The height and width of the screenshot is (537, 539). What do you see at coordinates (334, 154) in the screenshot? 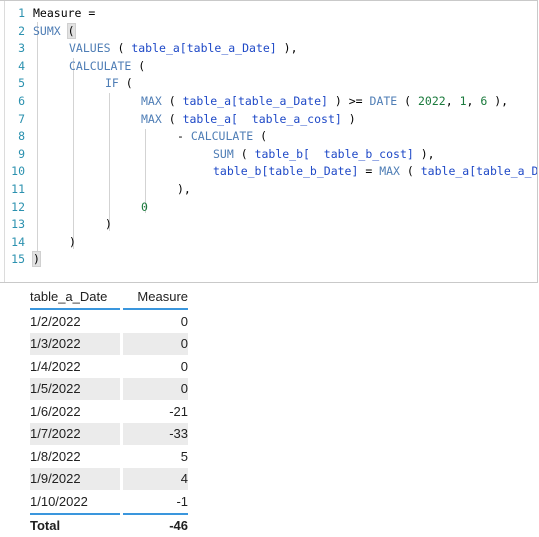
I see `code-token-col: table_b[ table_b_cost]` at bounding box center [334, 154].